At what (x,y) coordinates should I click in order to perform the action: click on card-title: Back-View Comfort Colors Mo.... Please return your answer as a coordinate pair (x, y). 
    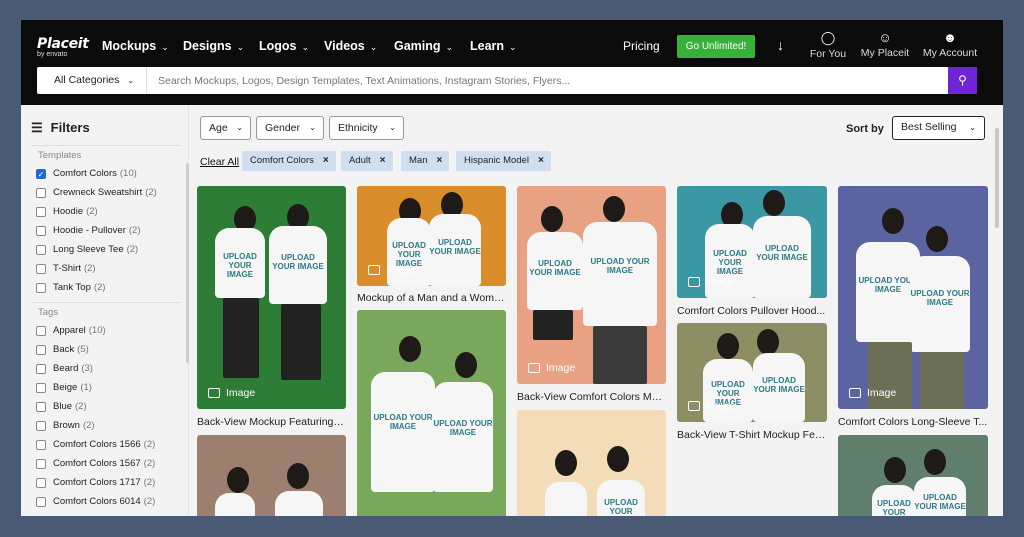
    Looking at the image, I should click on (591, 397).